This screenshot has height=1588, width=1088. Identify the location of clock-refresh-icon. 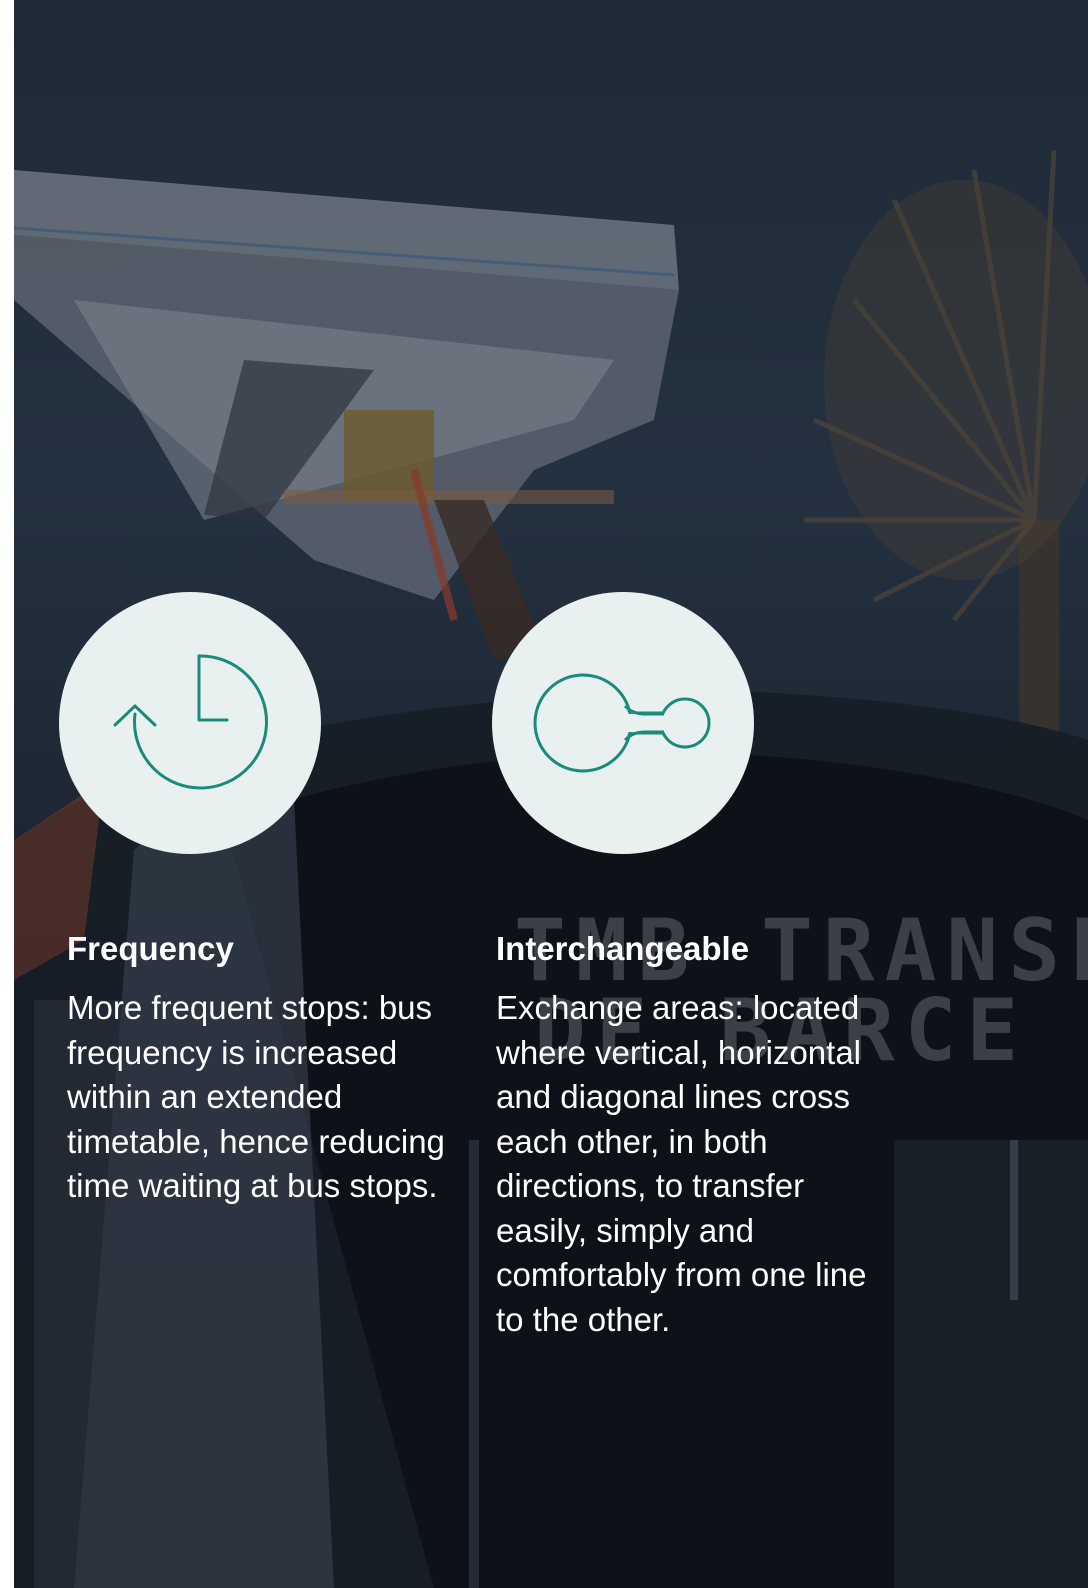
(190, 722).